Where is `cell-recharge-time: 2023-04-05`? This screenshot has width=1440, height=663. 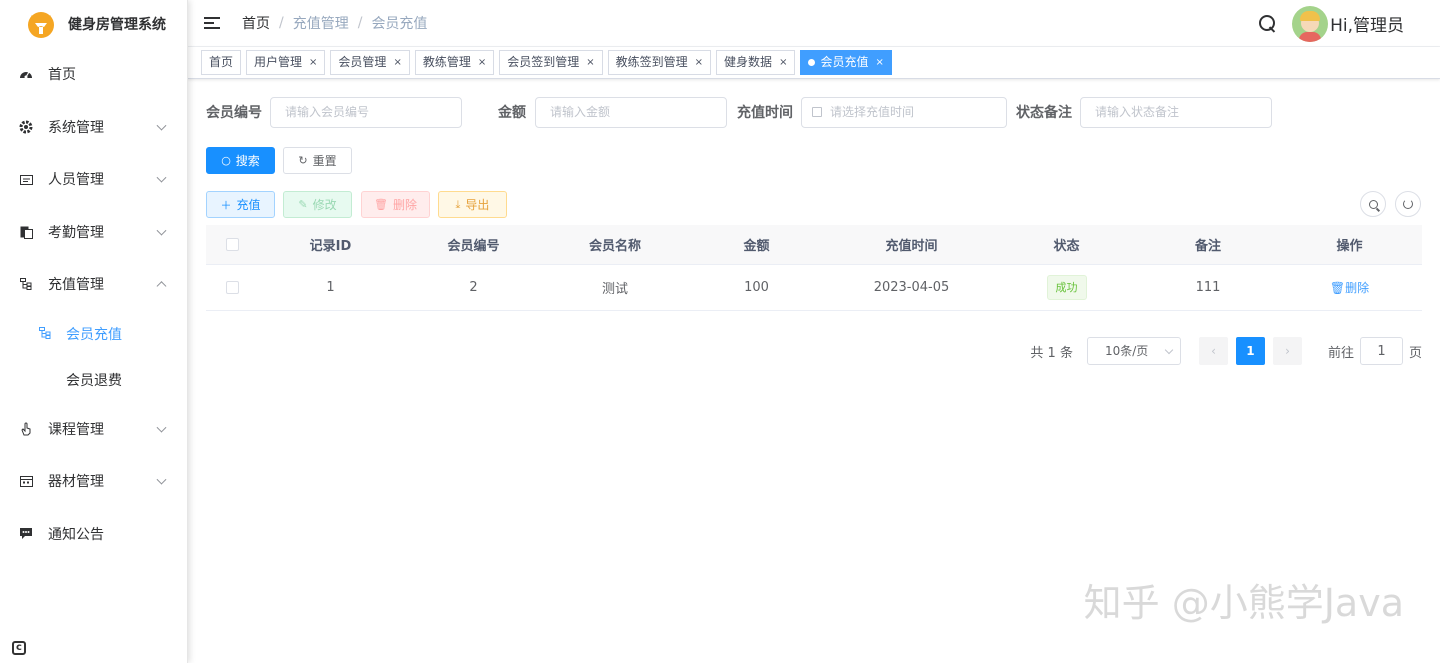
cell-recharge-time: 2023-04-05 is located at coordinates (911, 287).